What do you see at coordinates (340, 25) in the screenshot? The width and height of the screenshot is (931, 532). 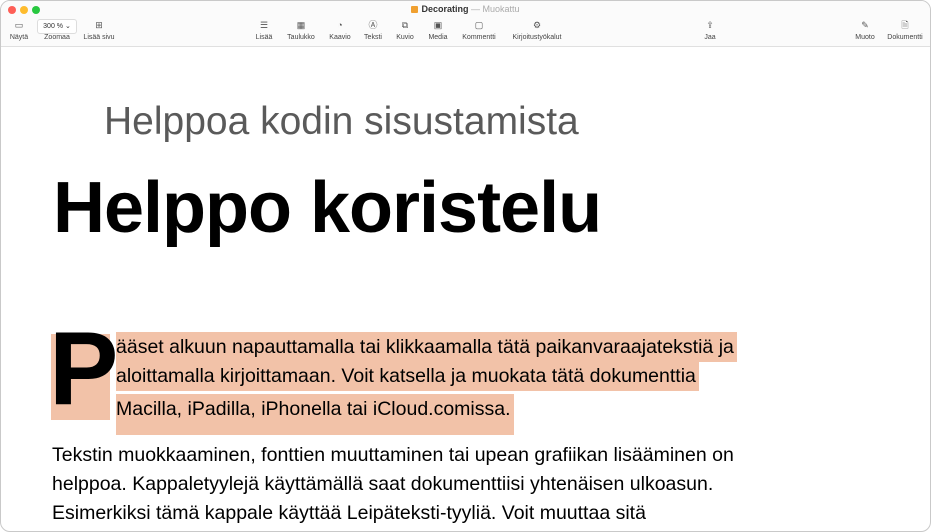 I see `chart-icon: ◔` at bounding box center [340, 25].